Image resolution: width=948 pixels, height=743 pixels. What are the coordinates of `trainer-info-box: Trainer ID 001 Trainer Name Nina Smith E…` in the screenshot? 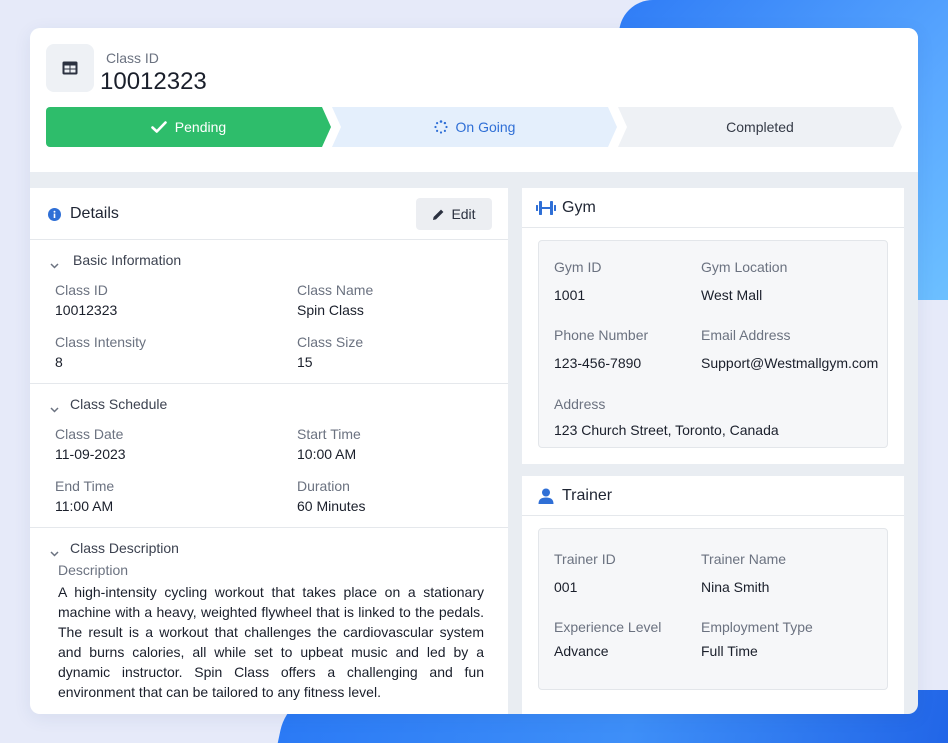 It's located at (713, 609).